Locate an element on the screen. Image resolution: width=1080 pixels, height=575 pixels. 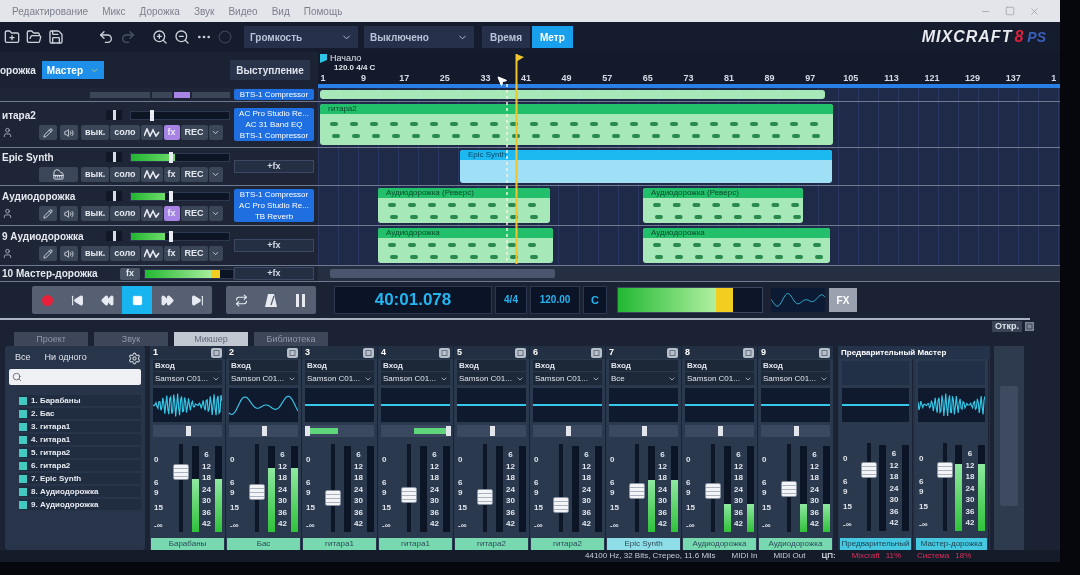
input-dropdown: Все is located at coordinates (643, 378).